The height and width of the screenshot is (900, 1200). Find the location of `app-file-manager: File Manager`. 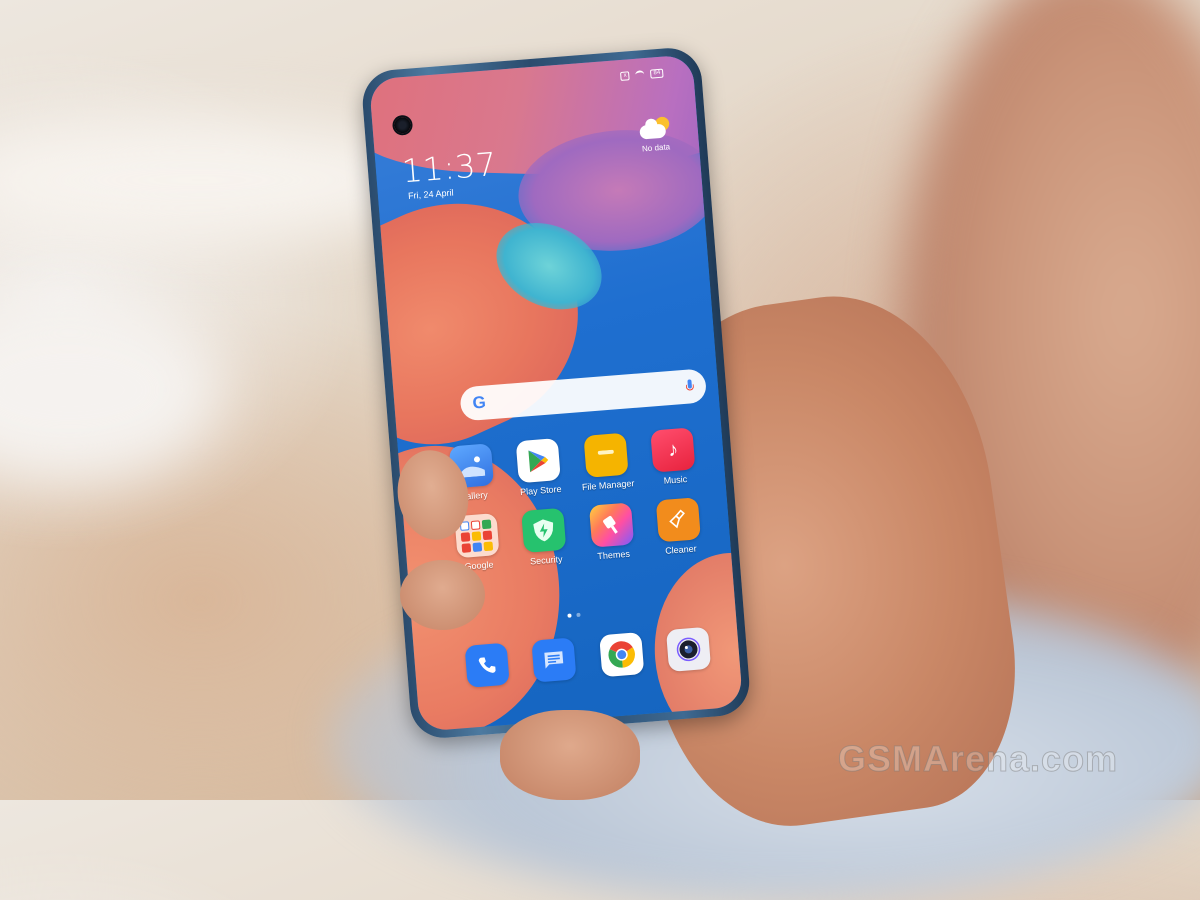

app-file-manager: File Manager is located at coordinates (606, 462).